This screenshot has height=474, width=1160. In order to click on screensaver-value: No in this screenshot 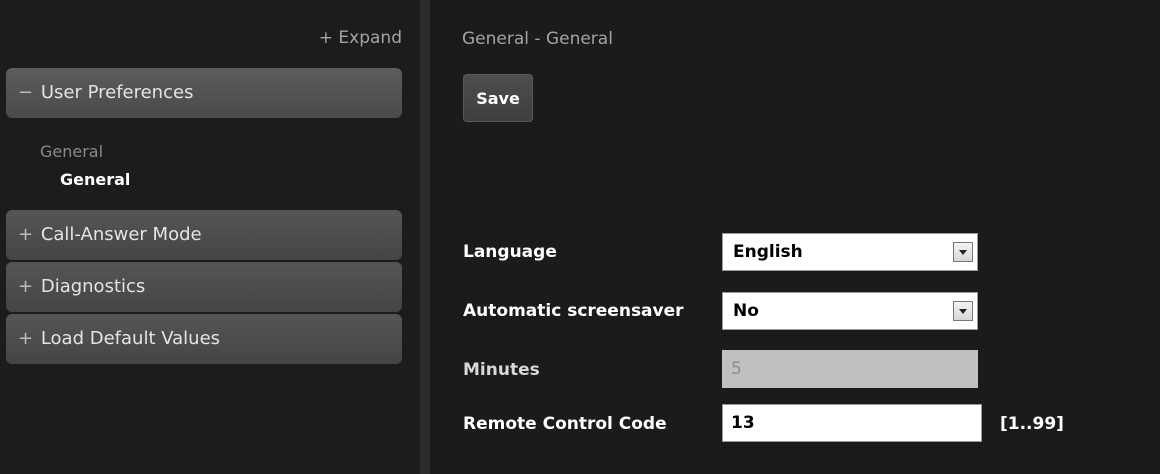, I will do `click(746, 311)`.